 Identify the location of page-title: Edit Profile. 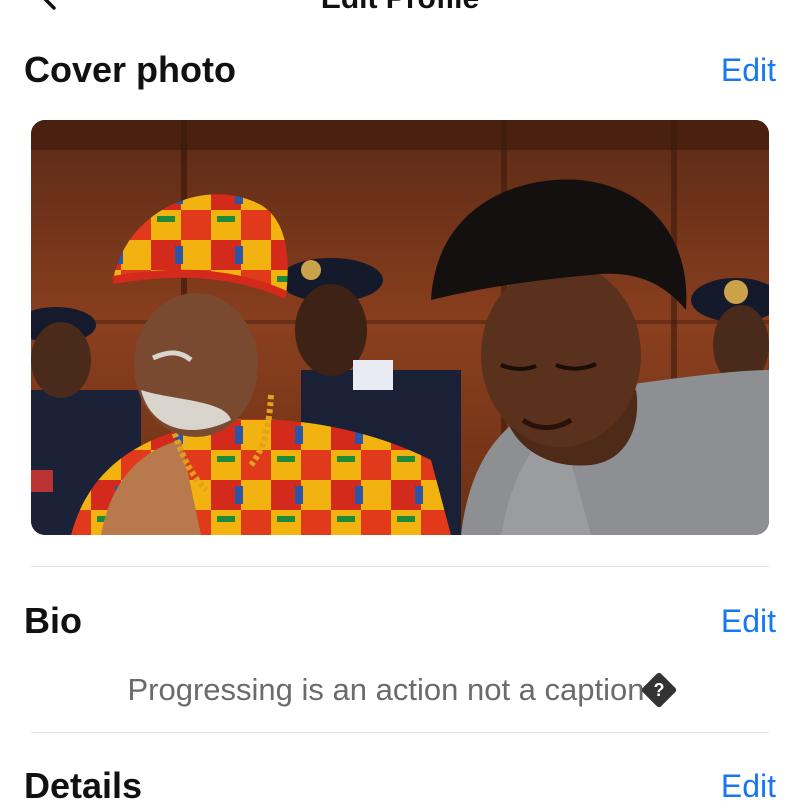
(400, 8).